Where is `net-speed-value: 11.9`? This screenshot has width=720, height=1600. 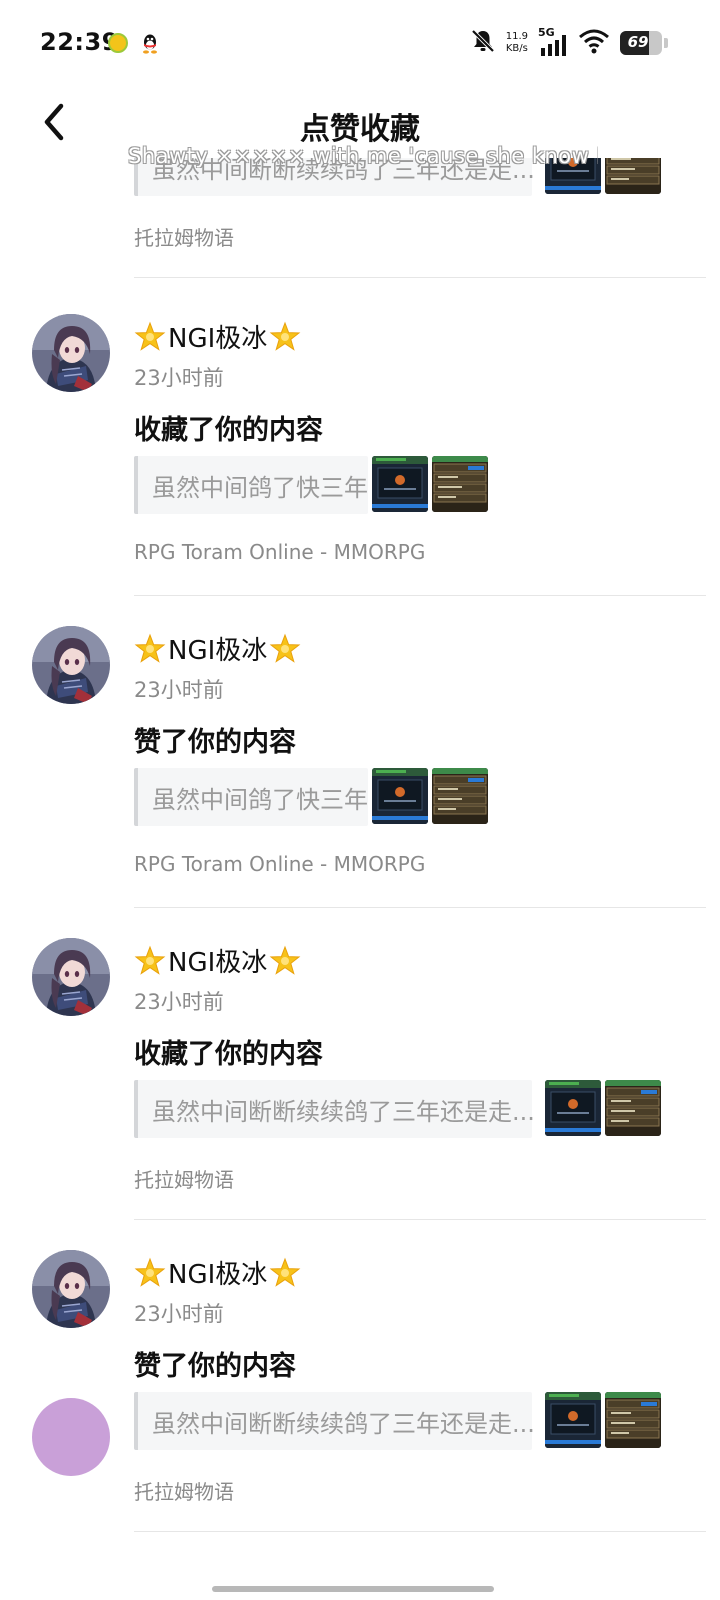
net-speed-value: 11.9 is located at coordinates (516, 36).